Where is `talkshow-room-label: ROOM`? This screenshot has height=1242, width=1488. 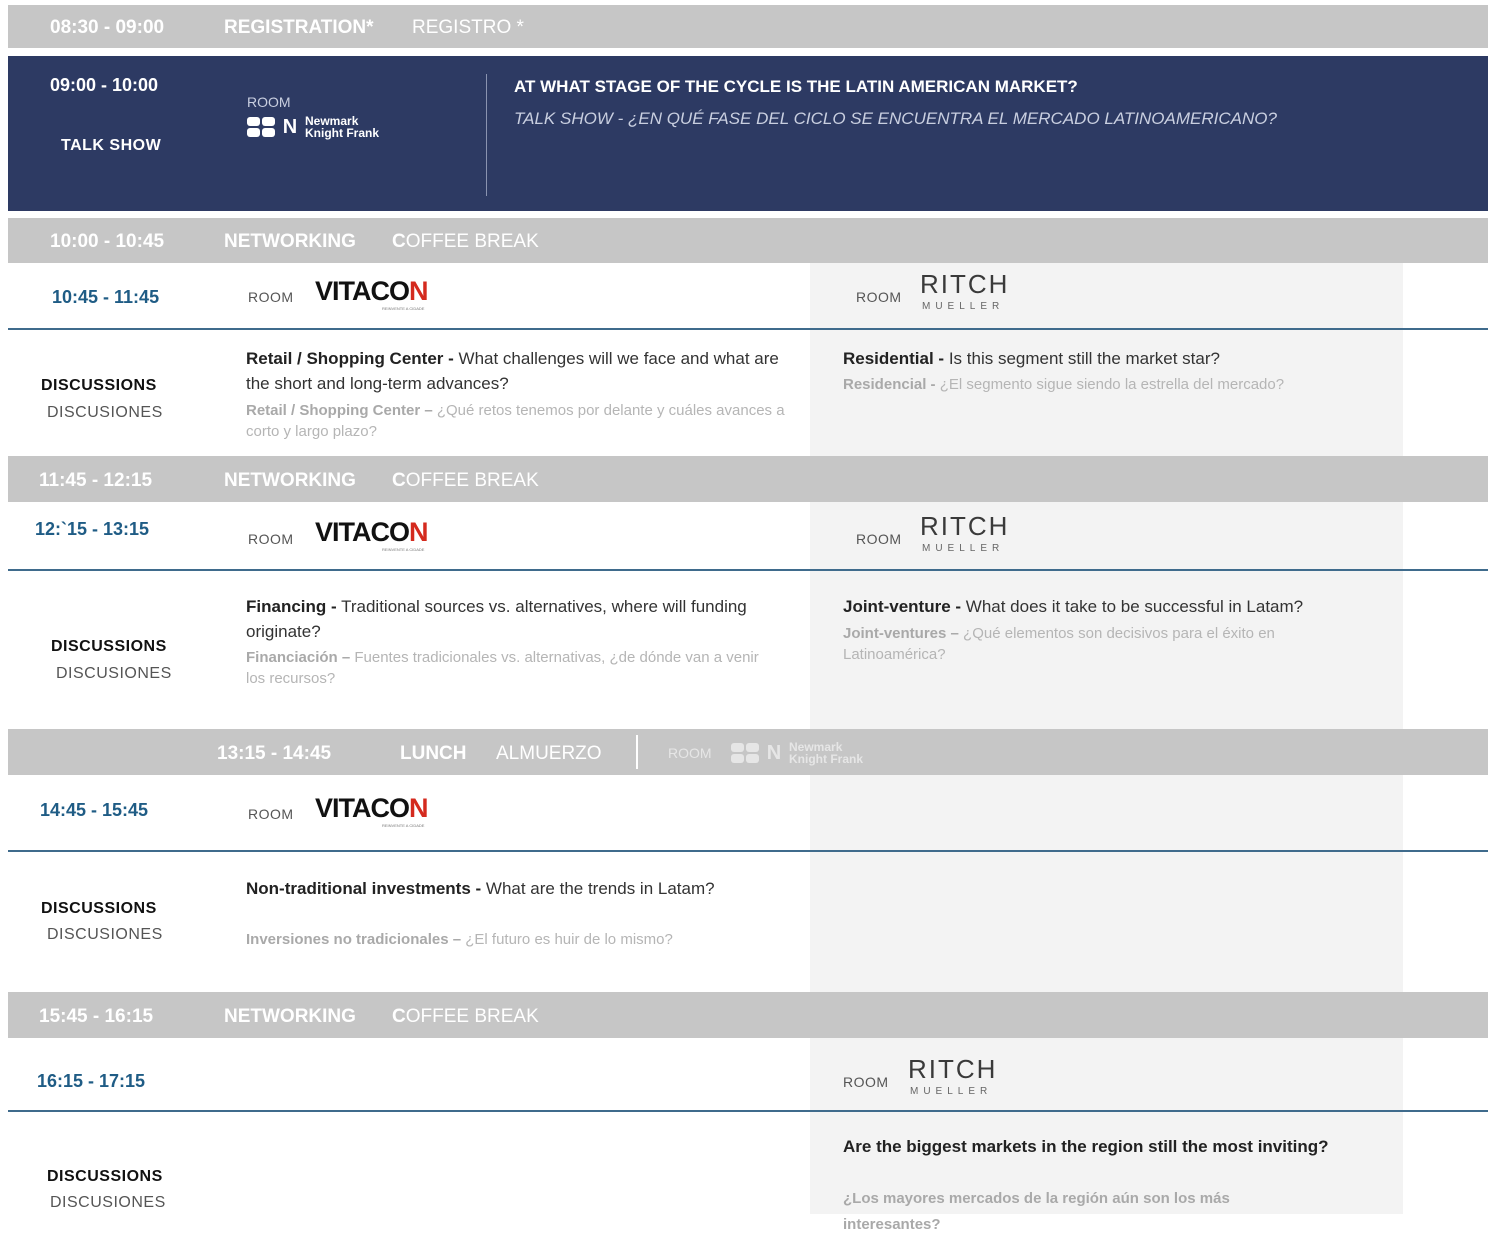 talkshow-room-label: ROOM is located at coordinates (269, 102).